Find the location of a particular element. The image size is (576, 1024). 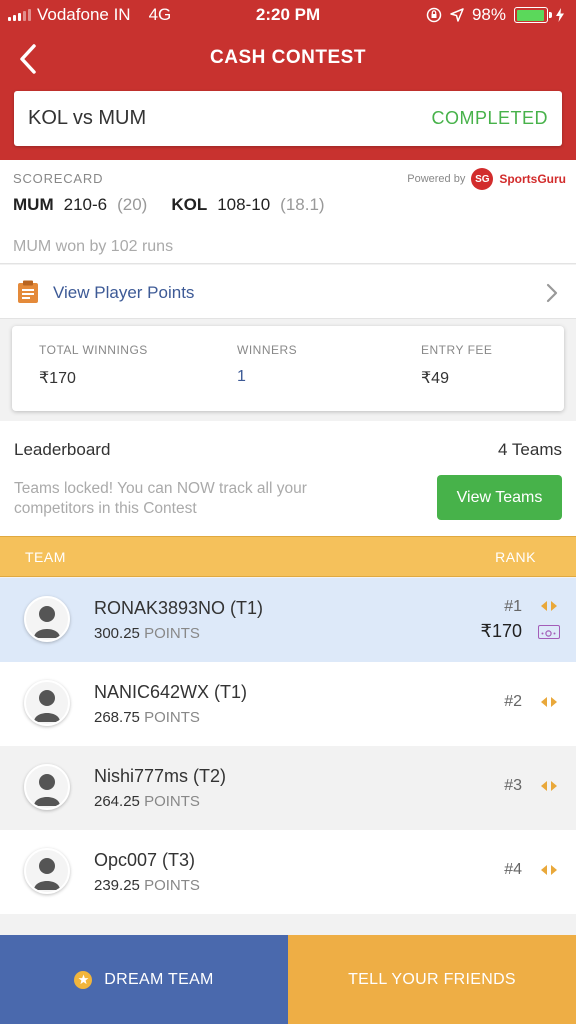

view-player-points-row: View Player Points is located at coordinates (288, 292).